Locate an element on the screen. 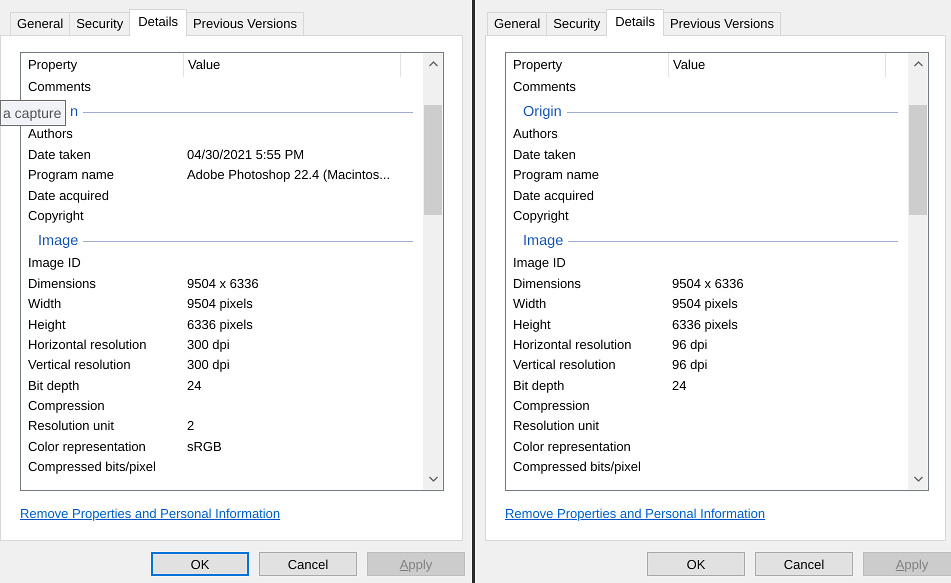 Image resolution: width=951 pixels, height=583 pixels. property-value: sRGB is located at coordinates (204, 447).